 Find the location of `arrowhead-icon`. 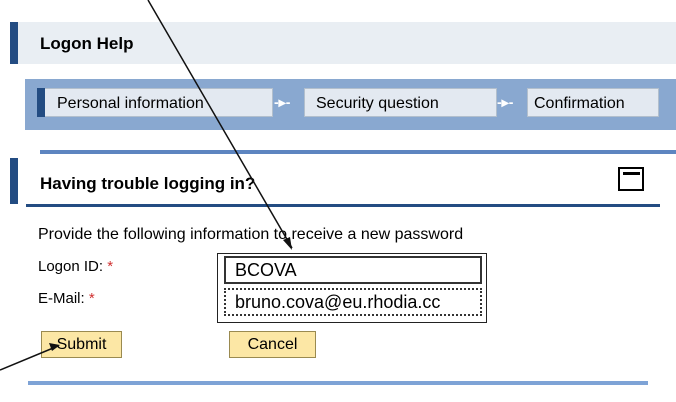

arrowhead-icon is located at coordinates (287, 243).